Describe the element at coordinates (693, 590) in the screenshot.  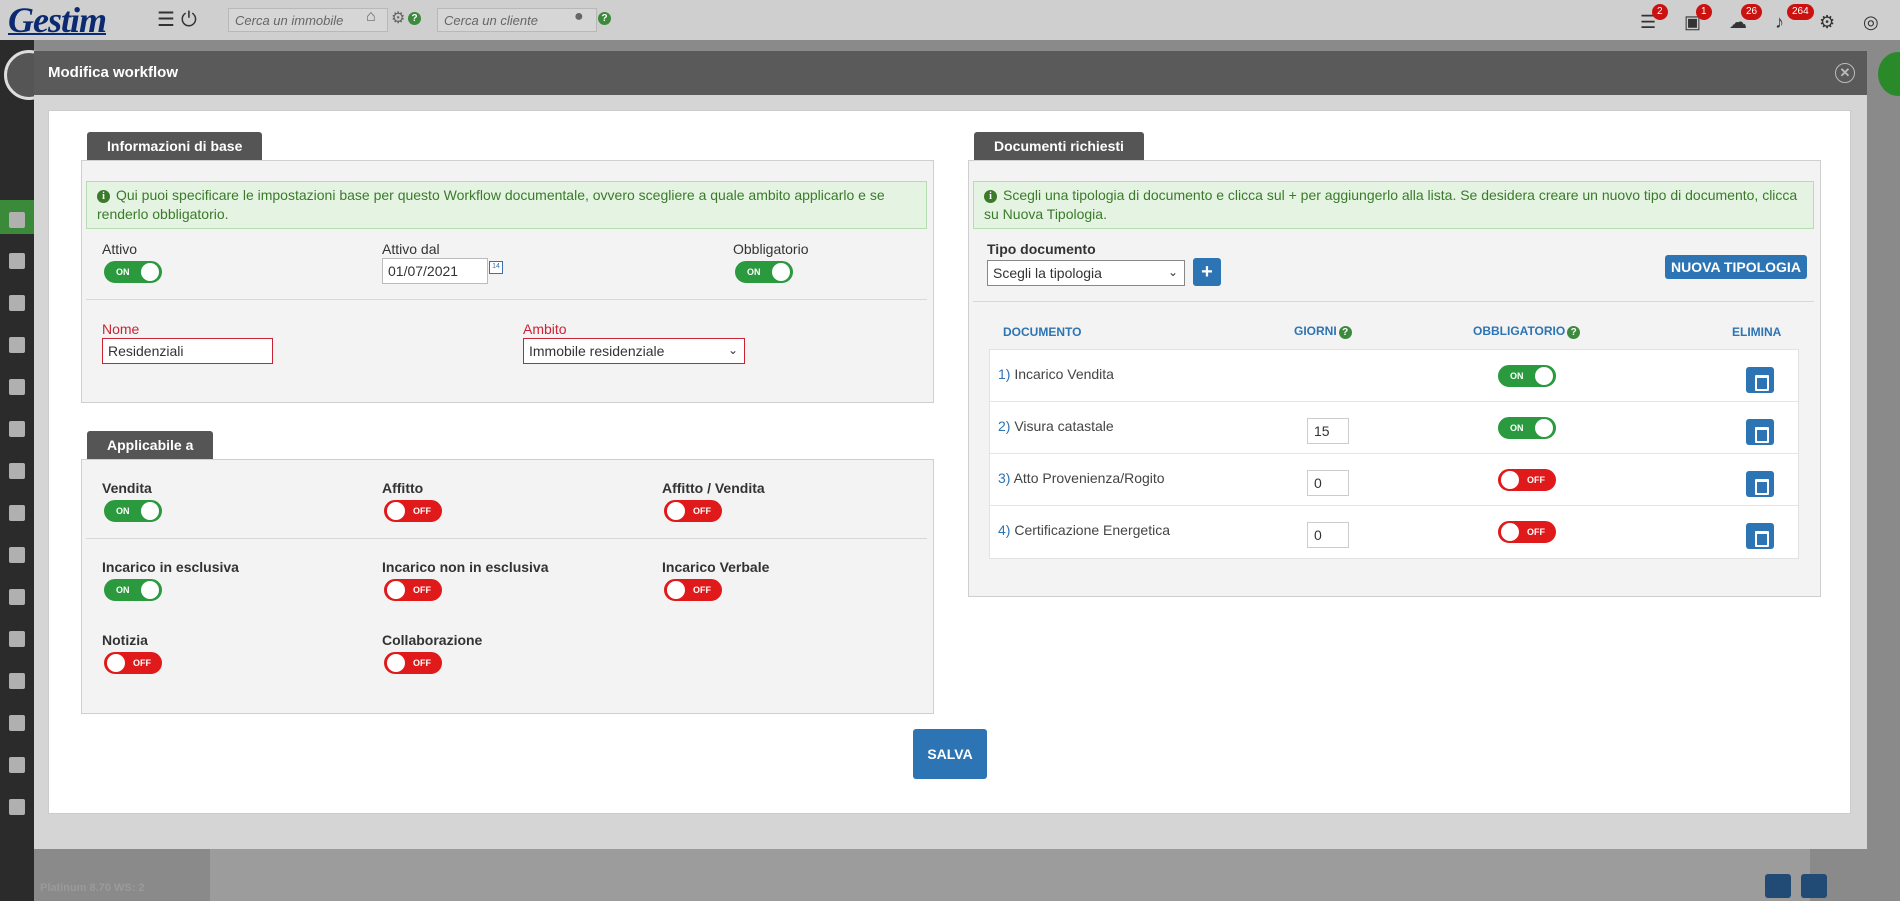
I see `incarico-verbale-toggle: OFF` at that location.